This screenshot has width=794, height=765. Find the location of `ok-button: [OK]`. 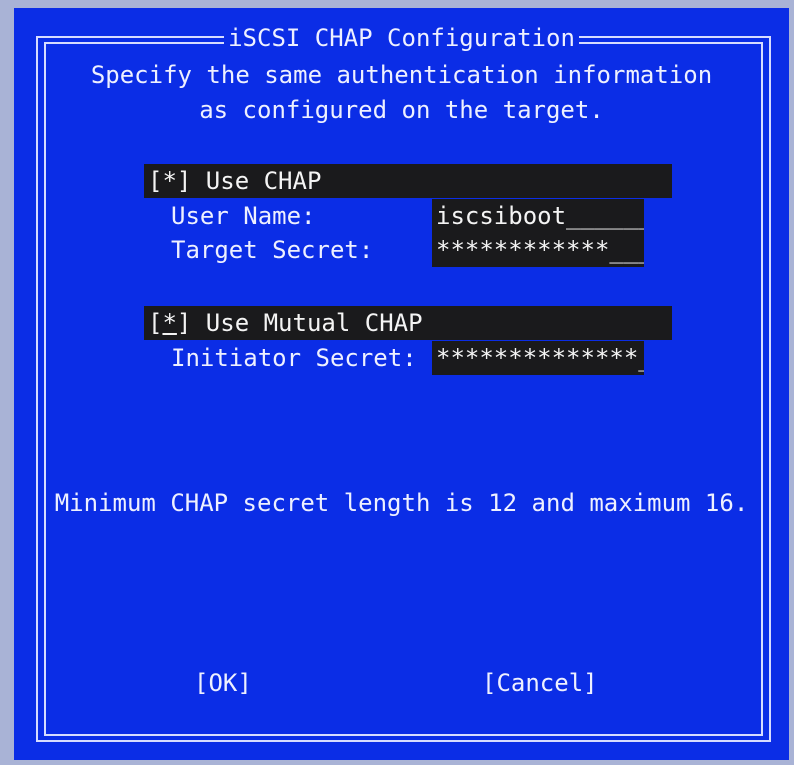

ok-button: [OK] is located at coordinates (223, 683).